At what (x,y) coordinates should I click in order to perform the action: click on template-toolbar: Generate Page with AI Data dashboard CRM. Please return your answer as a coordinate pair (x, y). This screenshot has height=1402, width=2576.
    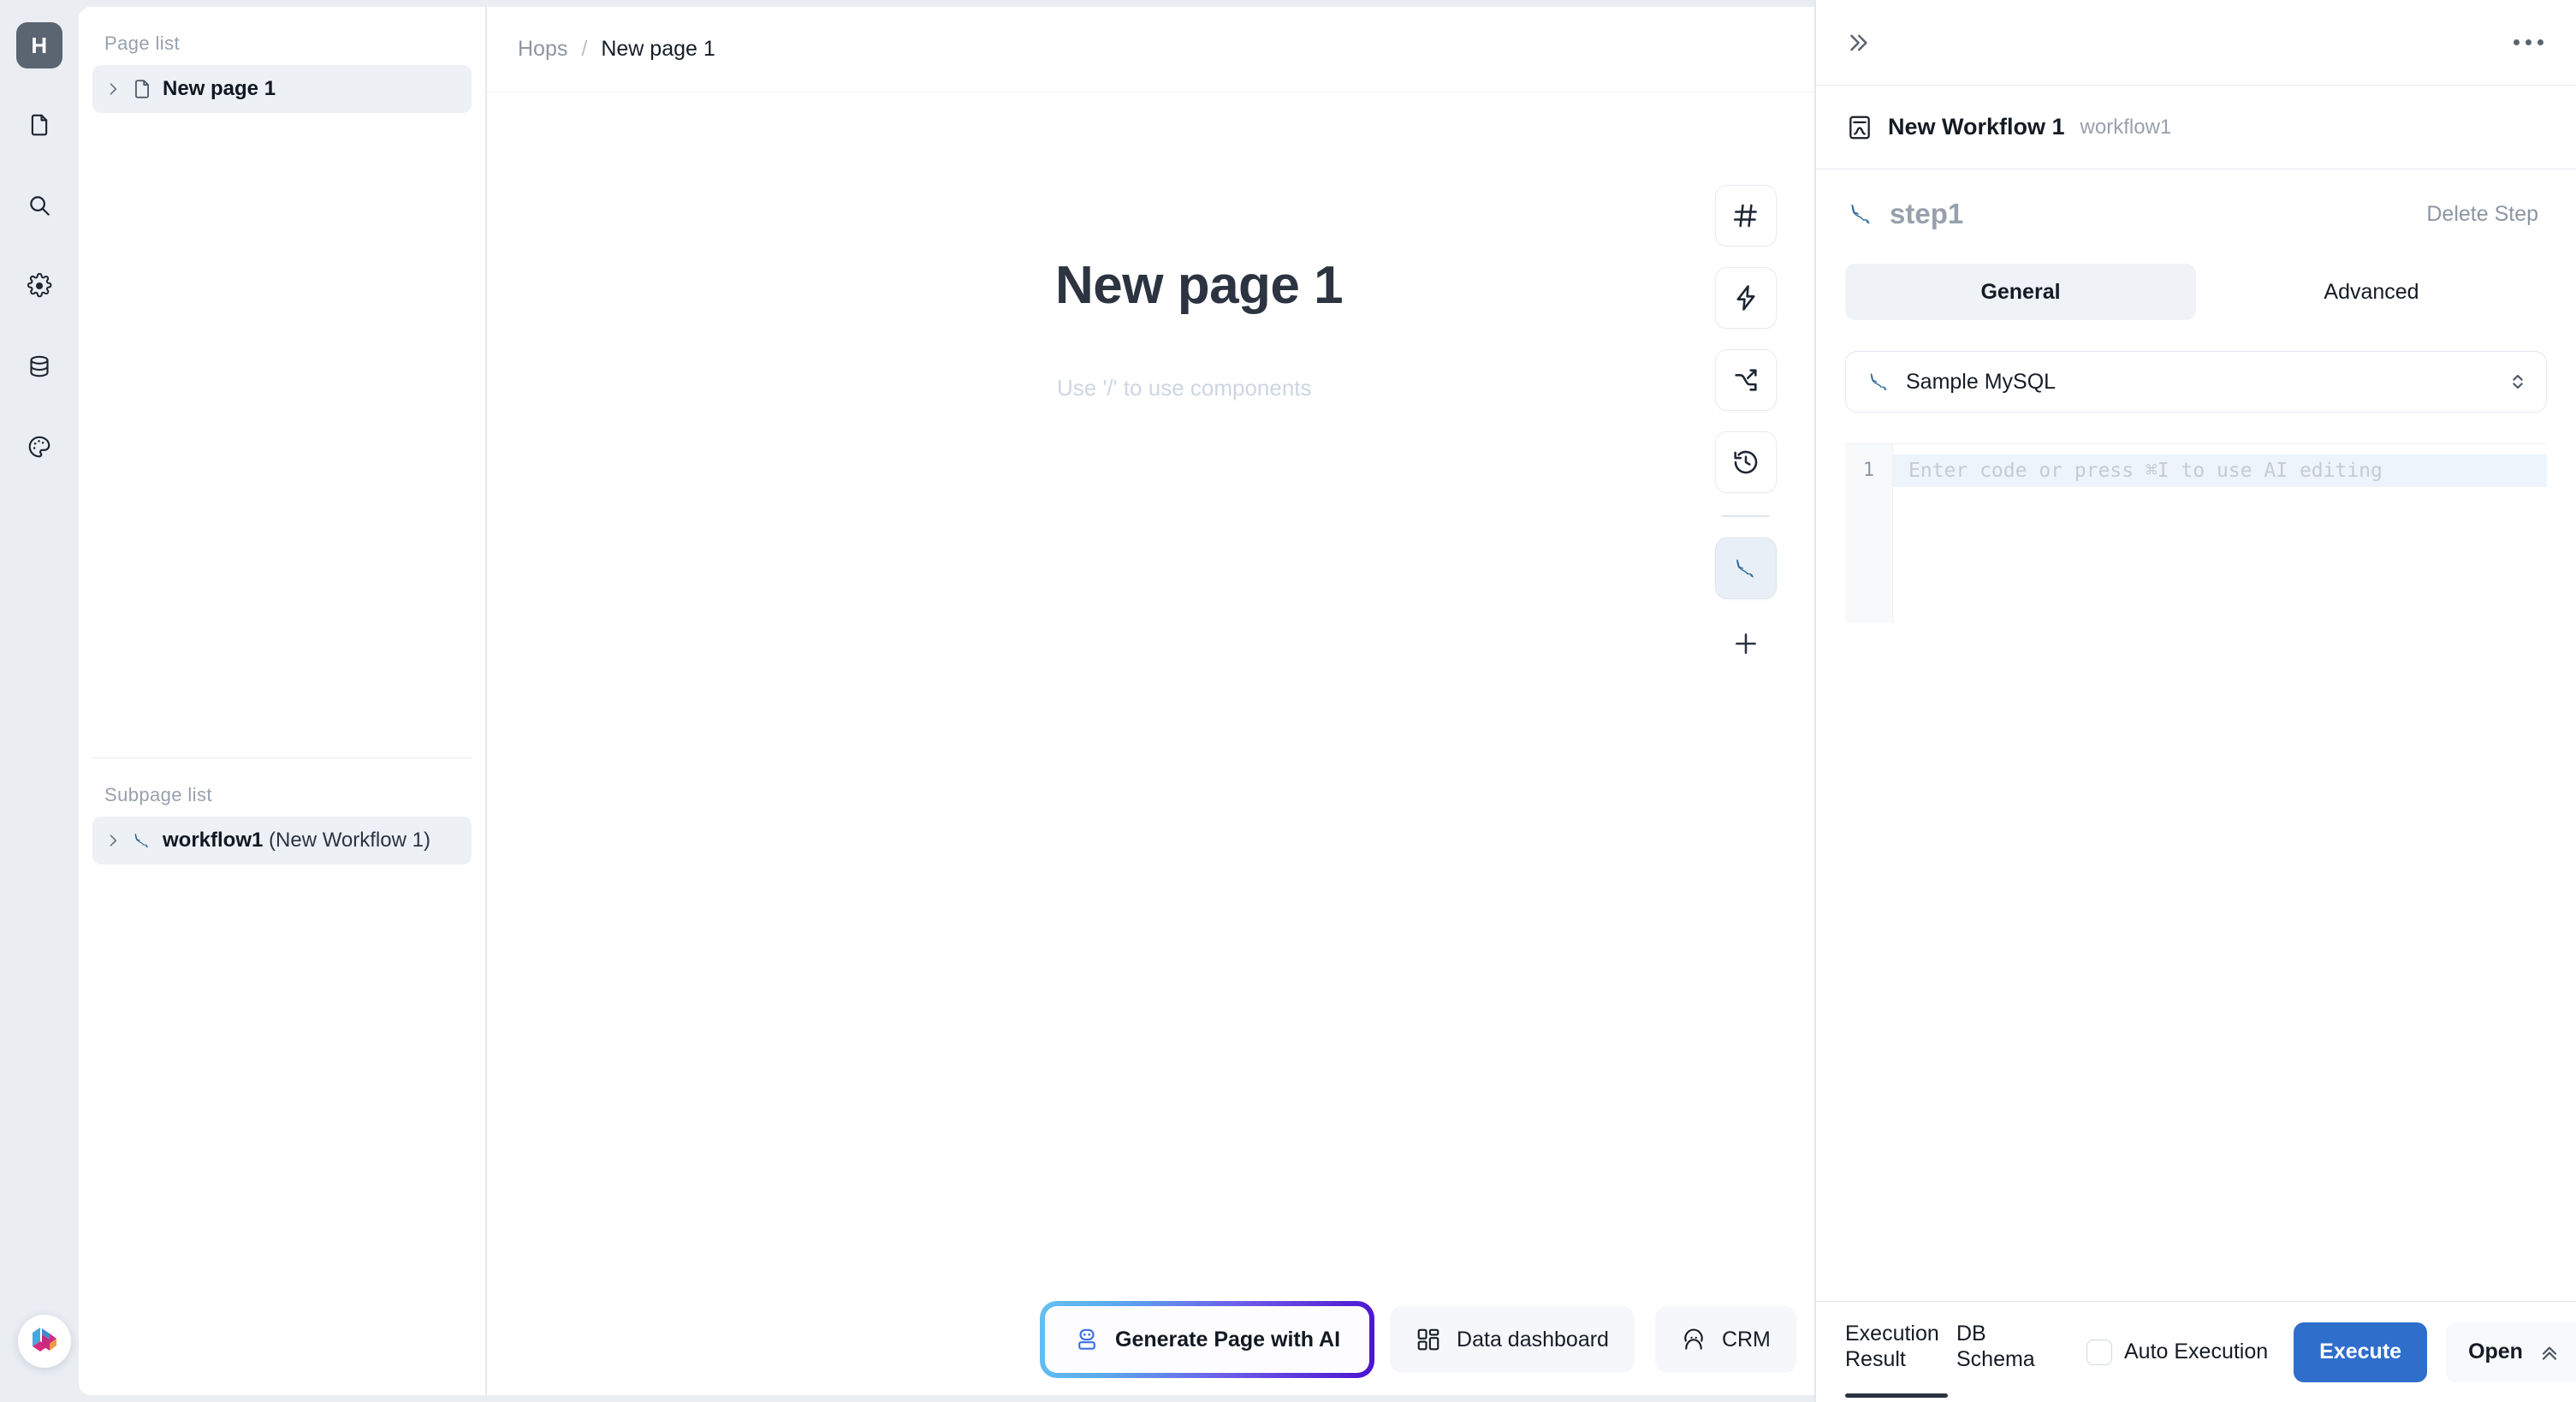
    Looking at the image, I should click on (1150, 1339).